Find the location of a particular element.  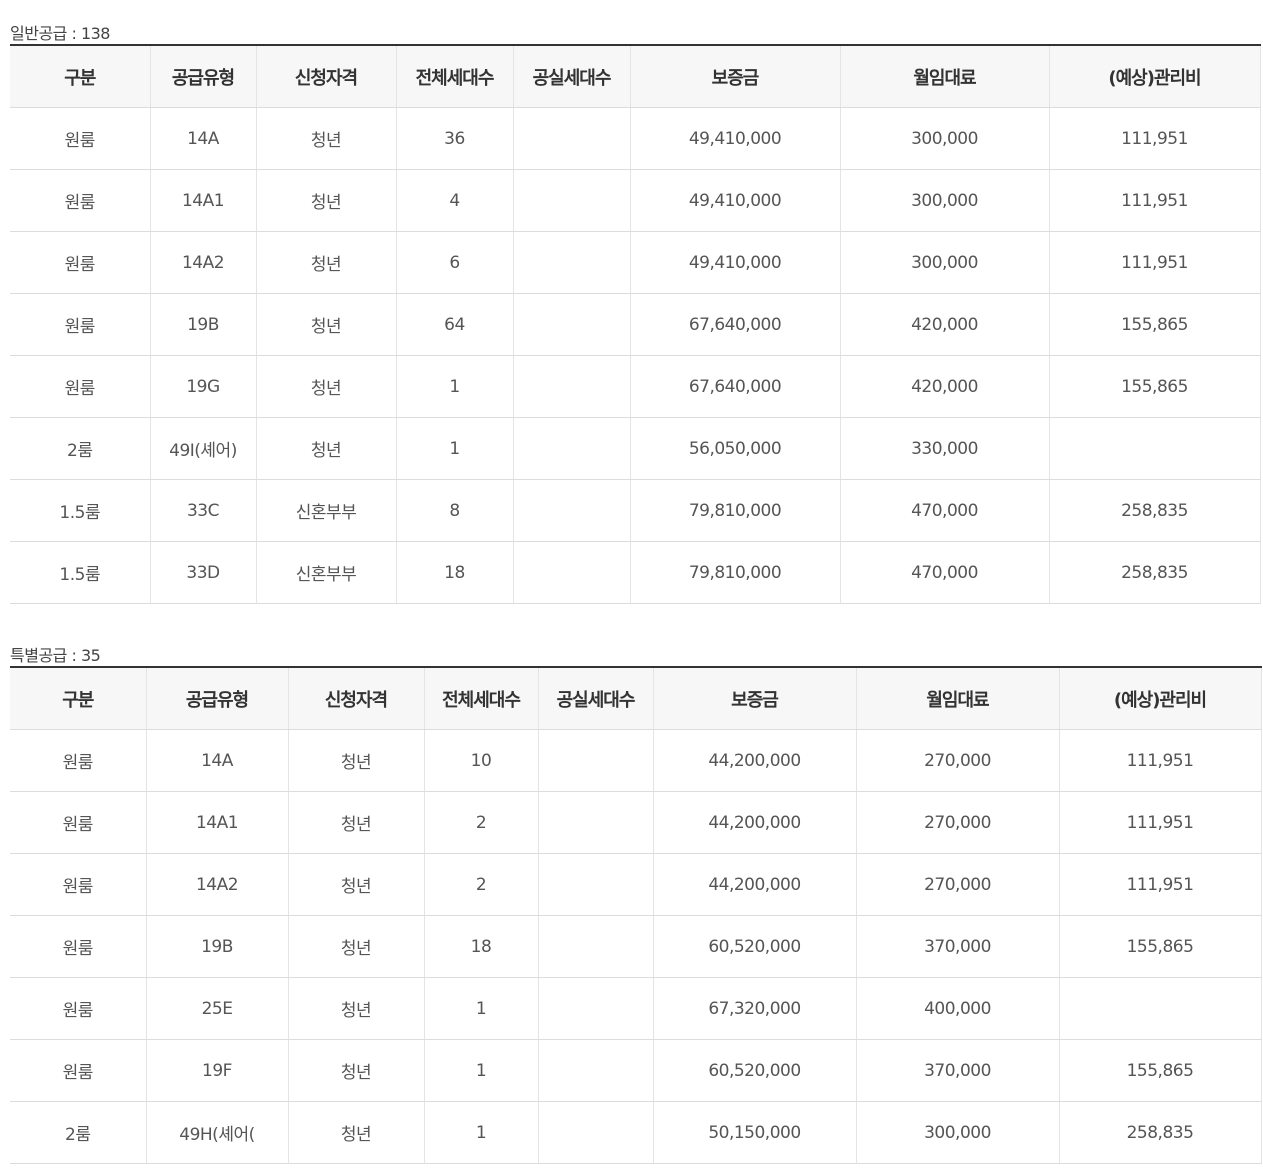

col-supply-type-cell: 14A2 is located at coordinates (217, 884).